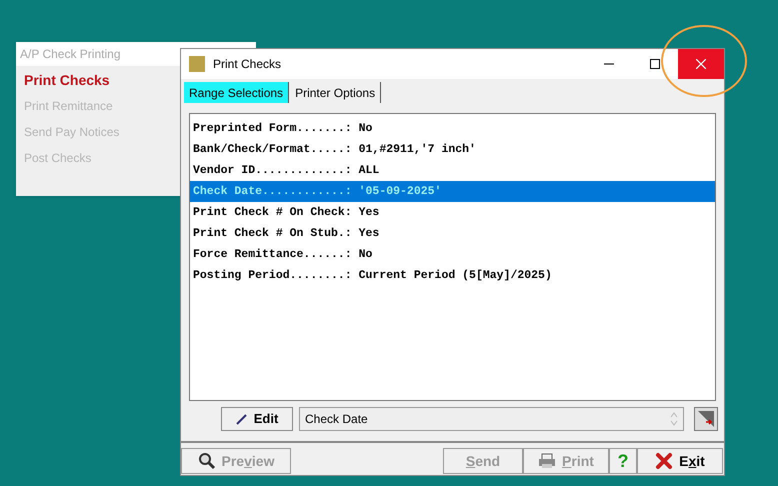 Image resolution: width=778 pixels, height=486 pixels. Describe the element at coordinates (242, 419) in the screenshot. I see `pencil-icon` at that location.